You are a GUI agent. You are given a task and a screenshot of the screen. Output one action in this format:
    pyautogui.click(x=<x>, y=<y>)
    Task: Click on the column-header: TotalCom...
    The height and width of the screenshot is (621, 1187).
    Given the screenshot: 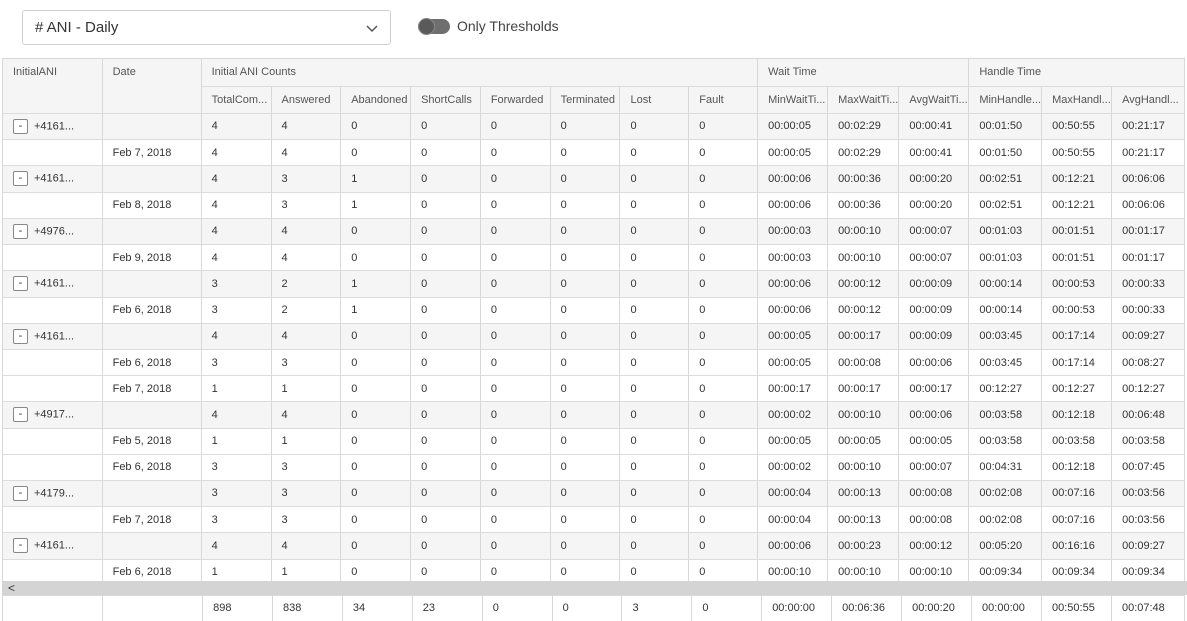 What is the action you would take?
    pyautogui.click(x=236, y=100)
    